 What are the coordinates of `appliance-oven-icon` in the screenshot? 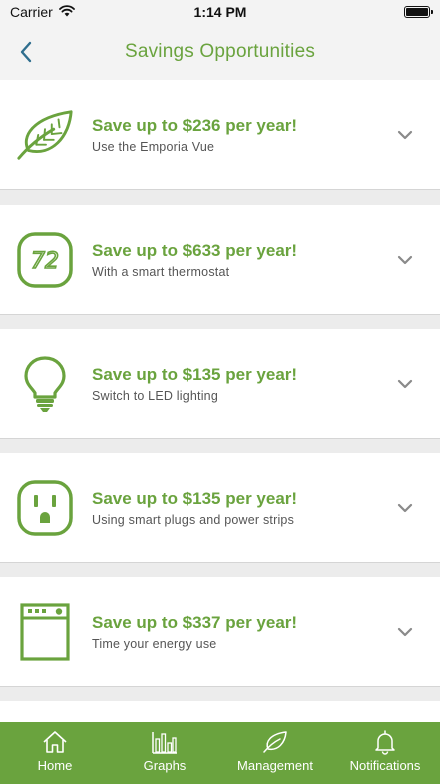 It's located at (45, 632).